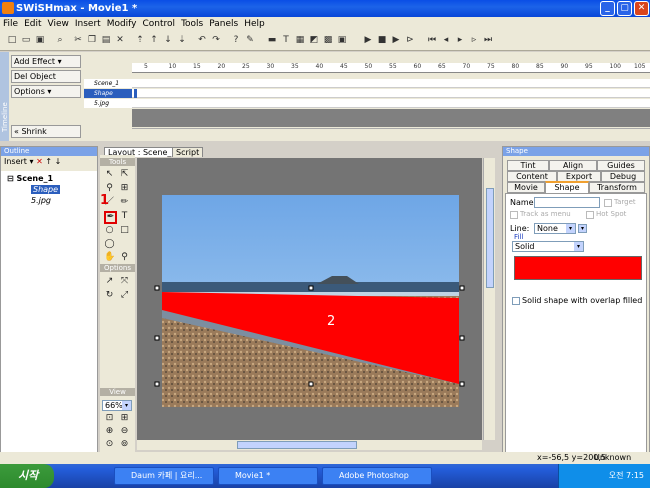 Image resolution: width=650 pixels, height=488 pixels. I want to click on add-effect-button: Add Effect ▾, so click(46, 61).